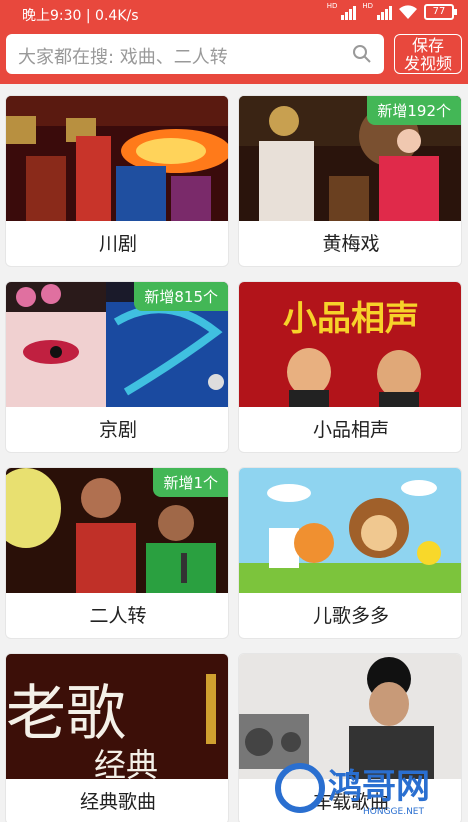 The image size is (468, 822). I want to click on search-input: 大家都在搜: 戏曲、二人转, so click(195, 54).